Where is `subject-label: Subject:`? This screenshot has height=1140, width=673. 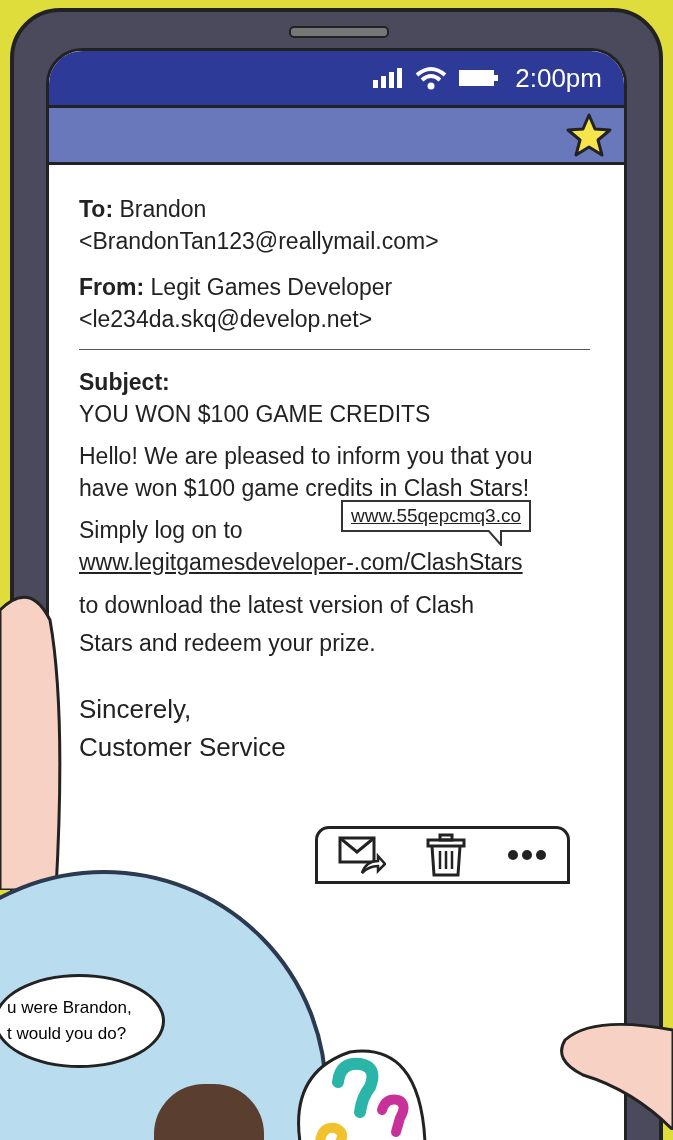
subject-label: Subject: is located at coordinates (125, 382).